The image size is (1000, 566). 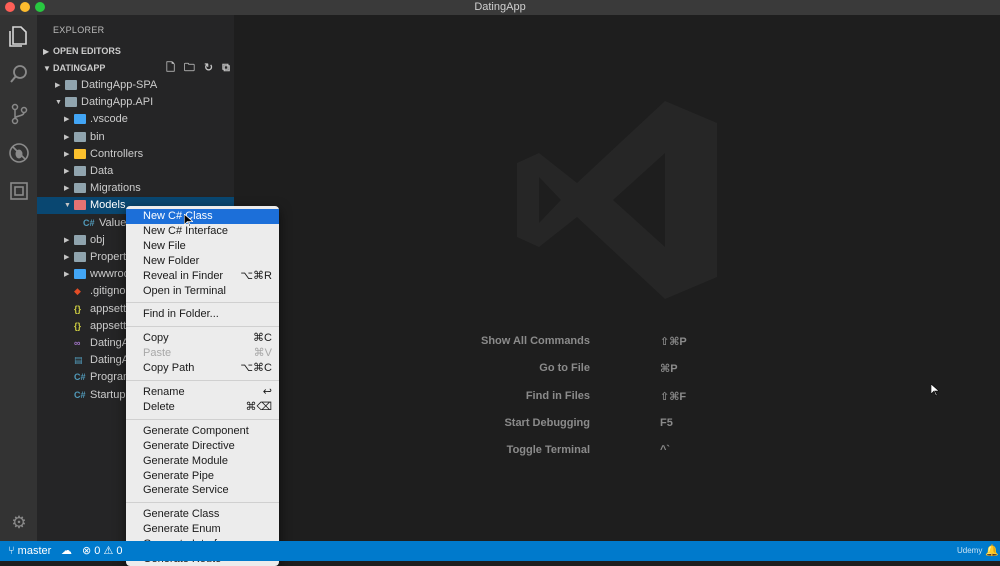 I want to click on project-section: ▼ DATINGAPP 🗋 🗀 ↻ ⧉, so click(x=135, y=68).